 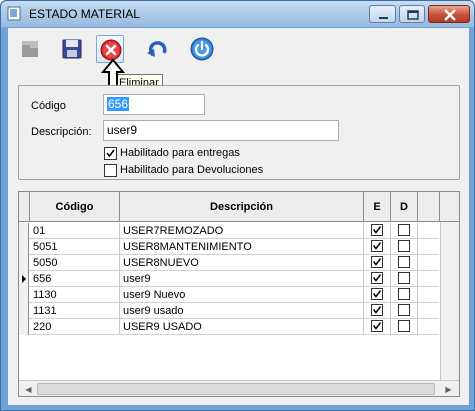 What do you see at coordinates (242, 295) in the screenshot?
I see `cell-descripcion: user9 Nuevo` at bounding box center [242, 295].